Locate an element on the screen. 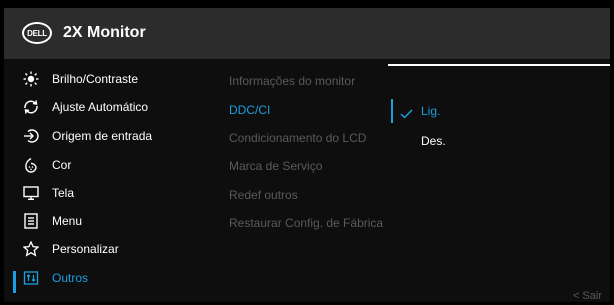 The height and width of the screenshot is (305, 614). osd-title: 2X Monitor is located at coordinates (104, 32).